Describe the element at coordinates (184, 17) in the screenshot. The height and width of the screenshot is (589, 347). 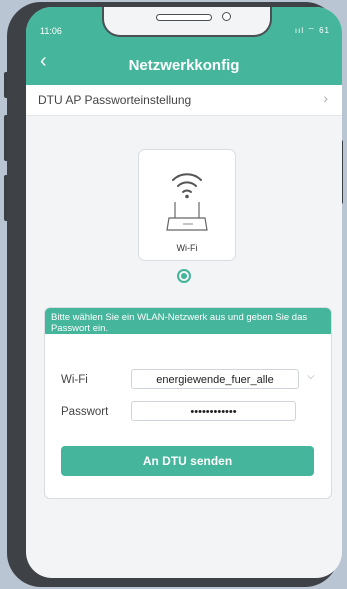
I see `speaker-icon` at that location.